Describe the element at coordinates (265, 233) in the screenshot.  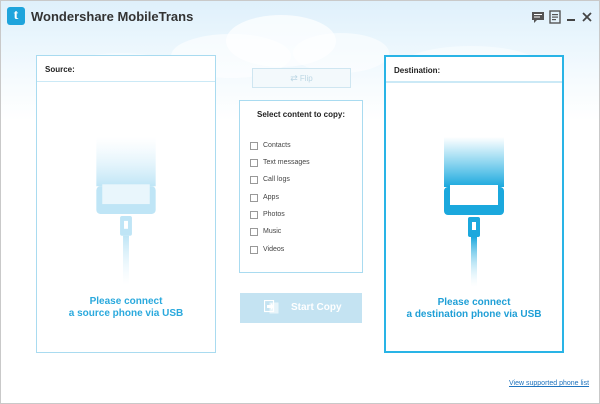
I see `checkbox-music: Music` at that location.